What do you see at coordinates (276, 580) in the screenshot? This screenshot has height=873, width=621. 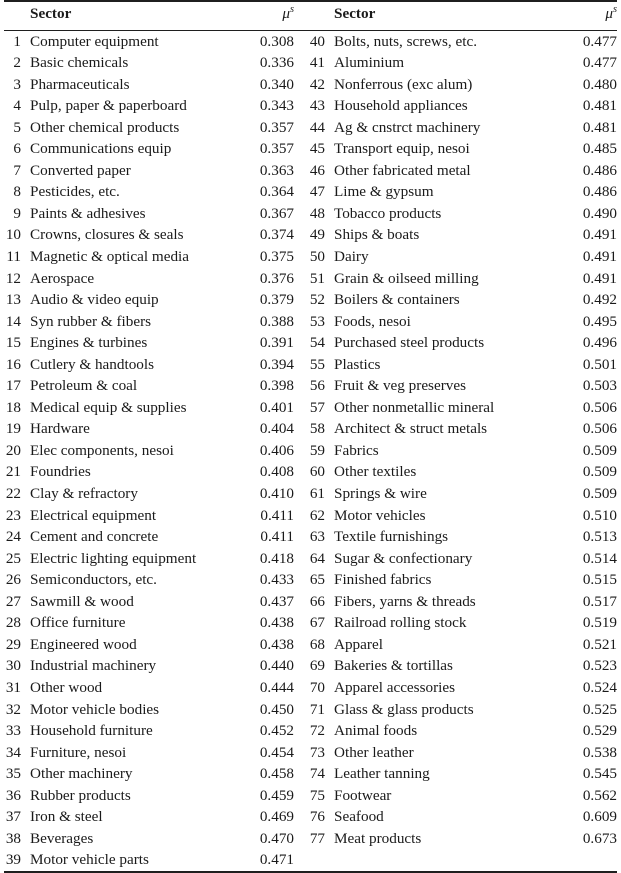 I see `row-value-left: 0.433` at bounding box center [276, 580].